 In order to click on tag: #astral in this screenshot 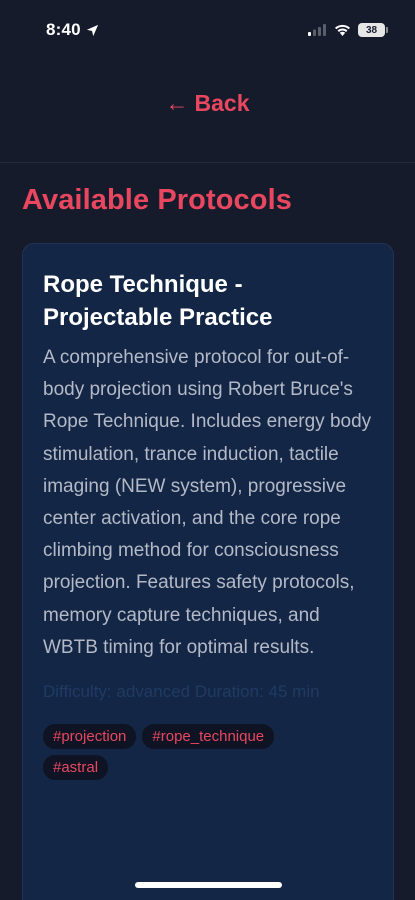, I will do `click(76, 768)`.